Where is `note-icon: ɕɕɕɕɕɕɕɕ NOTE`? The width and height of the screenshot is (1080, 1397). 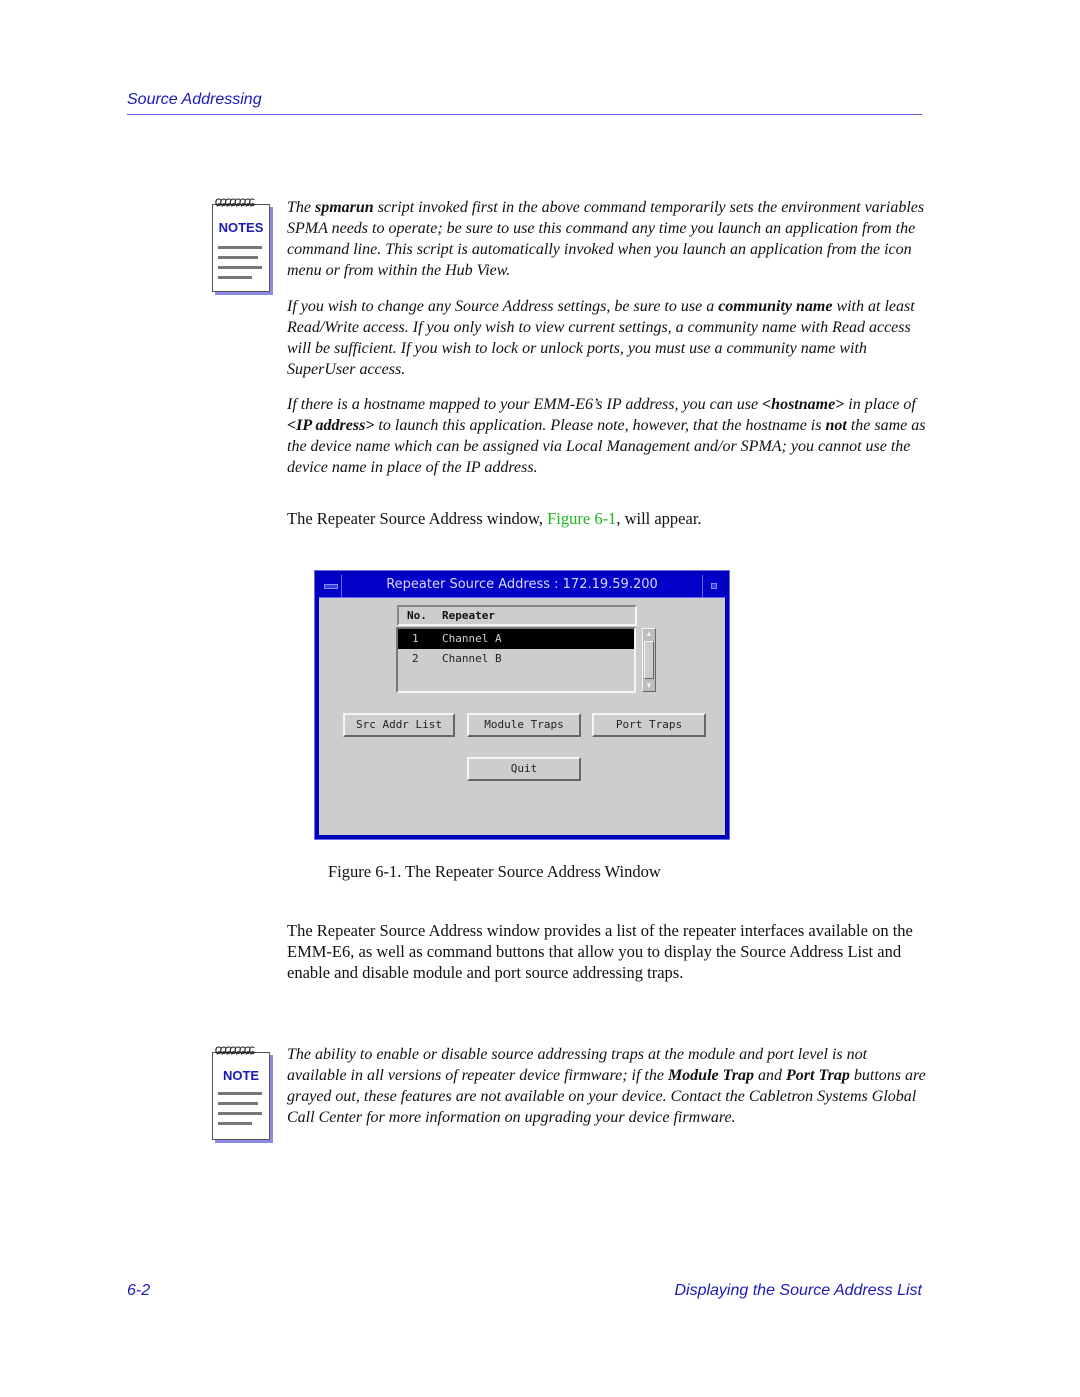
note-icon: ɕɕɕɕɕɕɕɕ NOTE is located at coordinates (242, 1092).